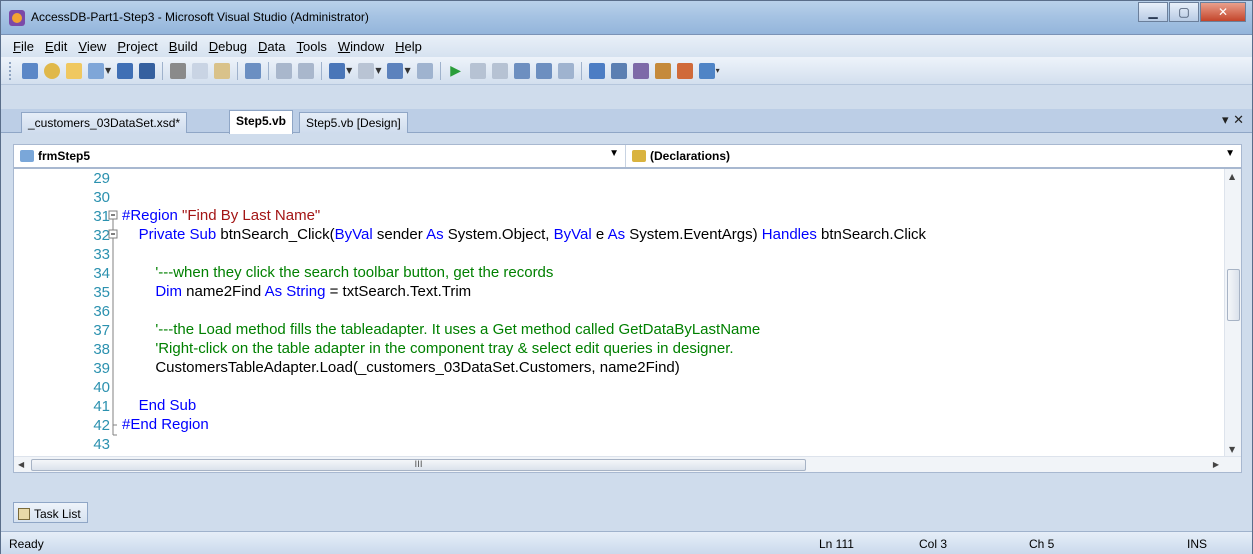 This screenshot has width=1253, height=554. Describe the element at coordinates (178, 70) in the screenshot. I see `cut-icon` at that location.